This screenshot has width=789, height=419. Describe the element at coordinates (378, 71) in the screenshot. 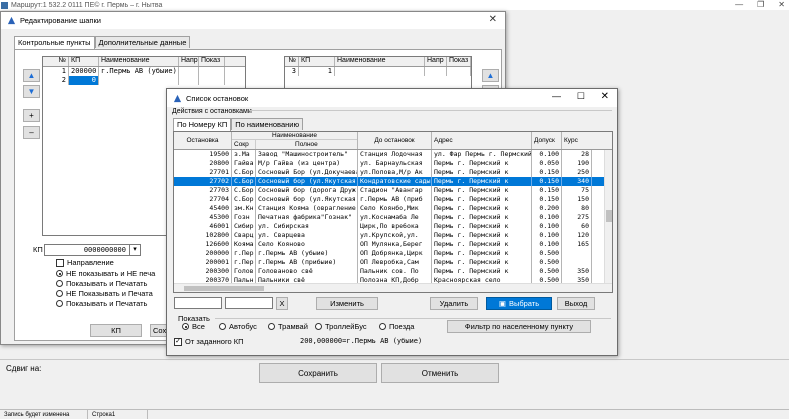

I see `table-row: 3 1` at that location.